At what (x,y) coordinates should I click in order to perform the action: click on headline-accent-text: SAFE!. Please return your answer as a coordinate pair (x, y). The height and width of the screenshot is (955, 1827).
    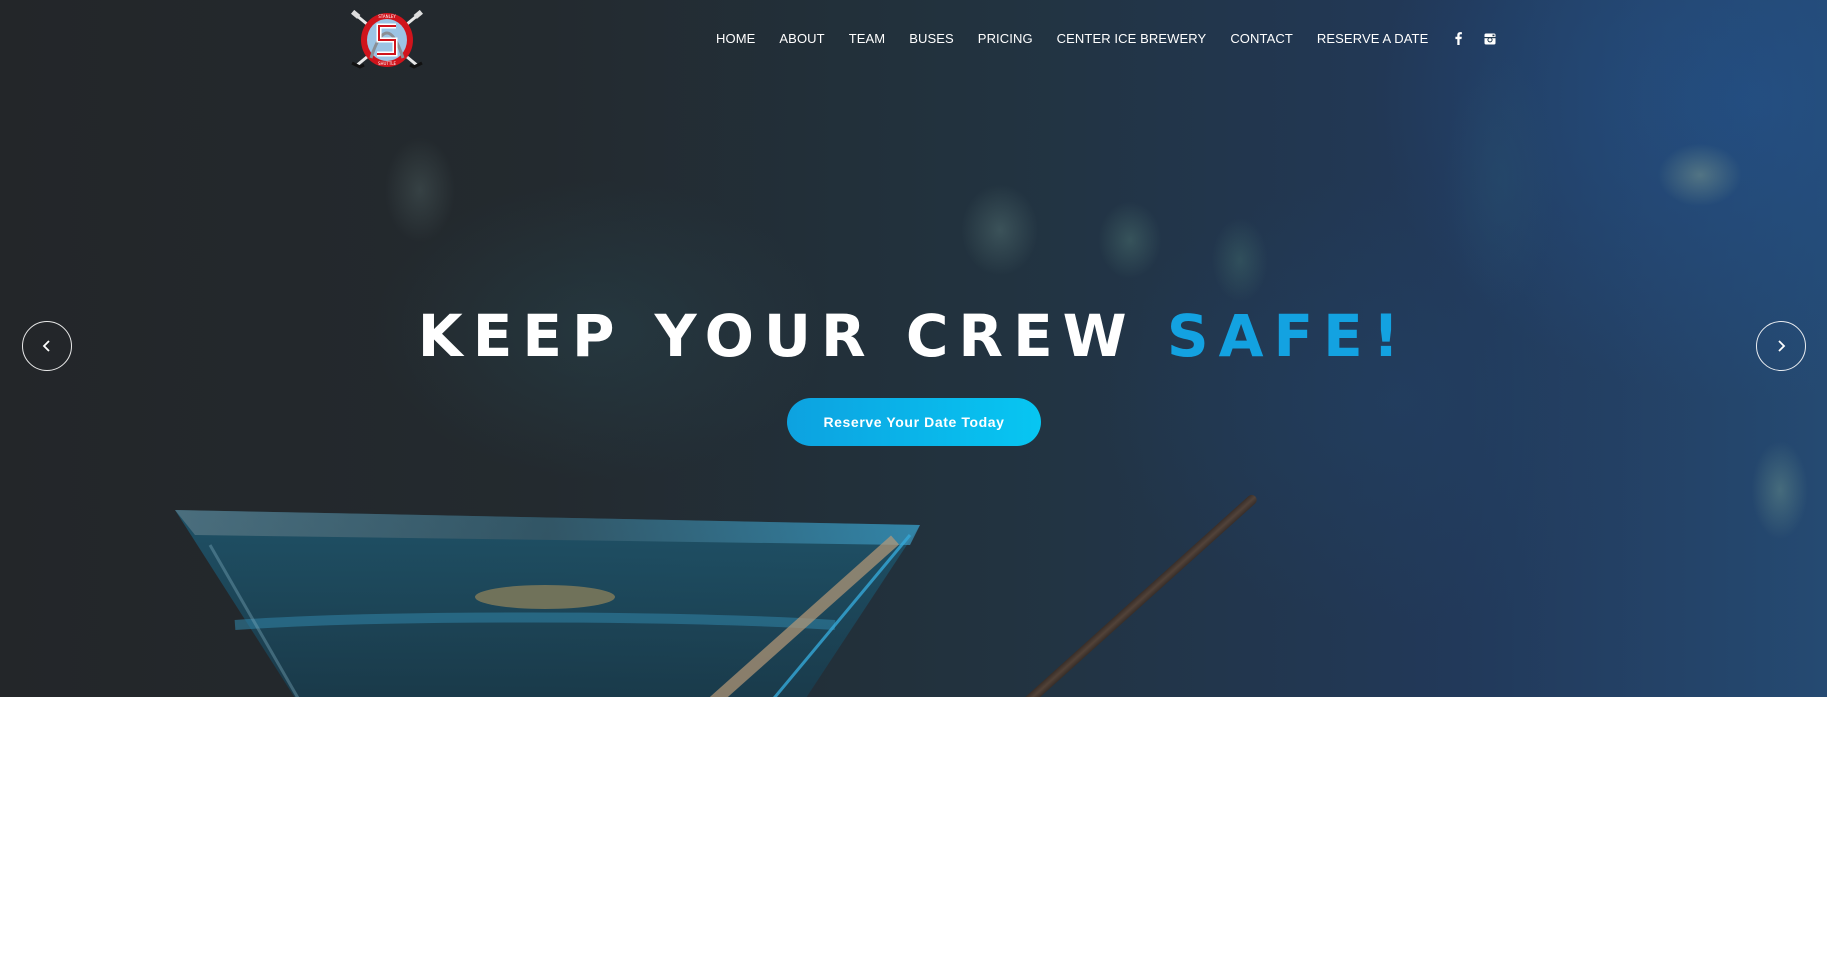
    Looking at the image, I should click on (1288, 336).